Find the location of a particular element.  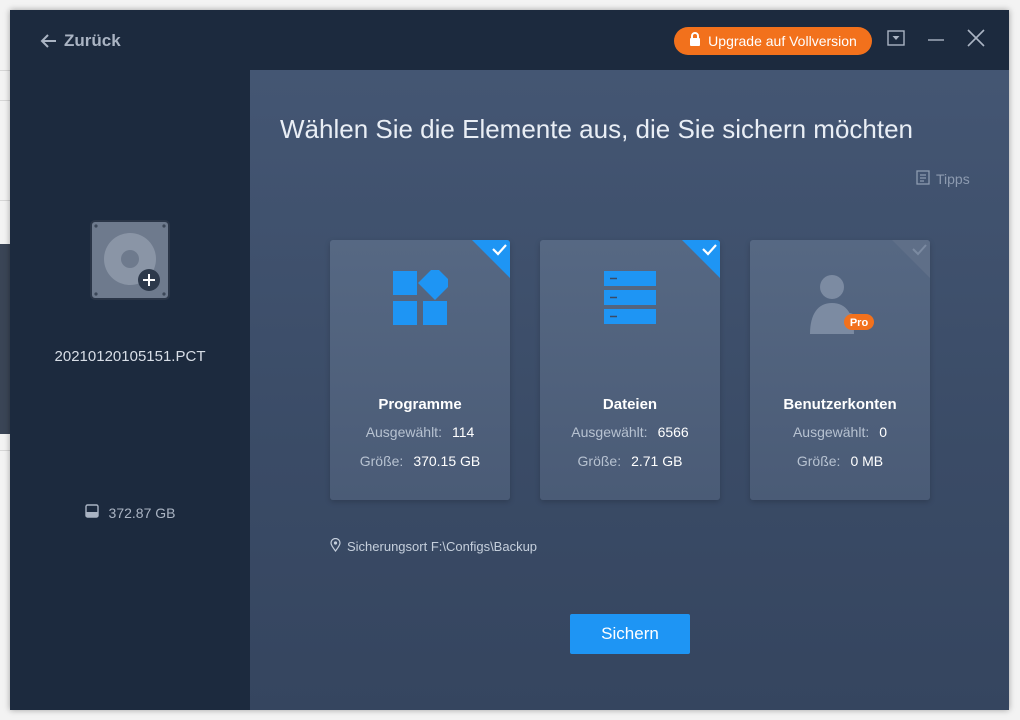

selected-value: 6566 is located at coordinates (673, 432).